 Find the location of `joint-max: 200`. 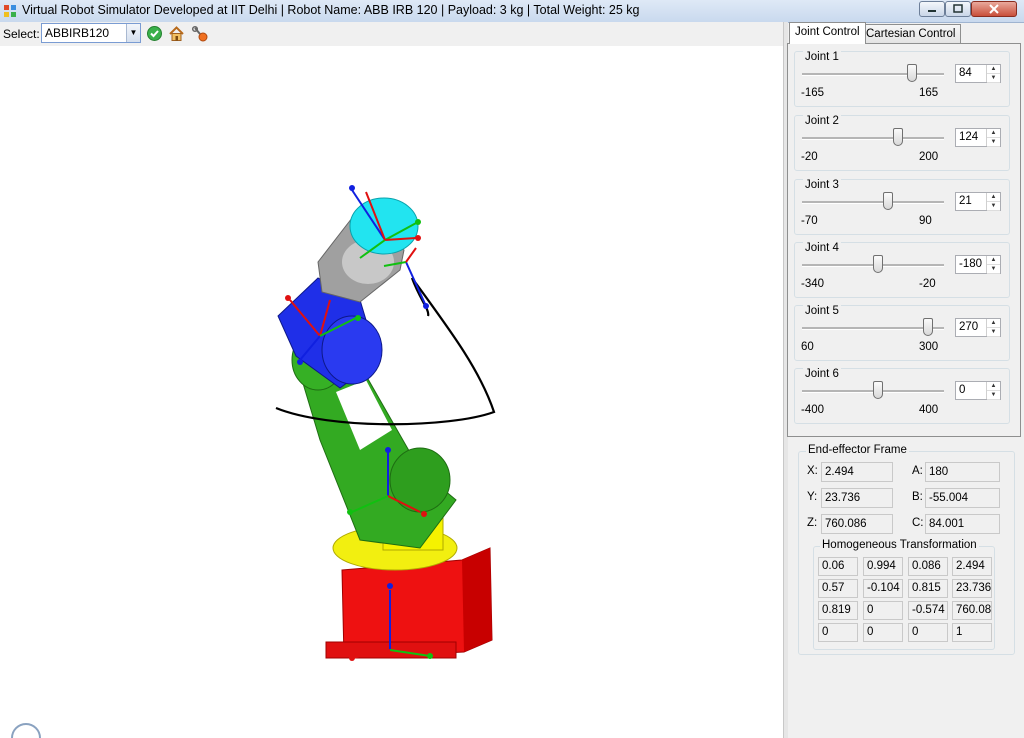

joint-max: 200 is located at coordinates (929, 157).